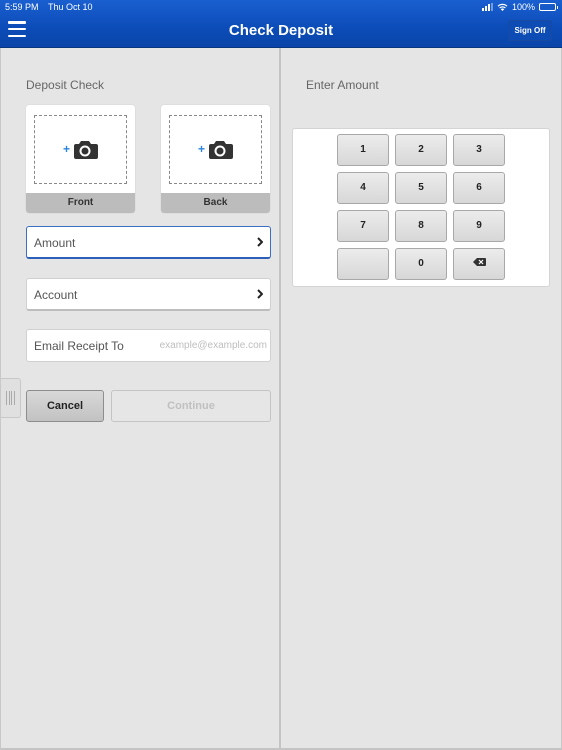 The width and height of the screenshot is (562, 750). What do you see at coordinates (421, 264) in the screenshot?
I see `key-0: 0` at bounding box center [421, 264].